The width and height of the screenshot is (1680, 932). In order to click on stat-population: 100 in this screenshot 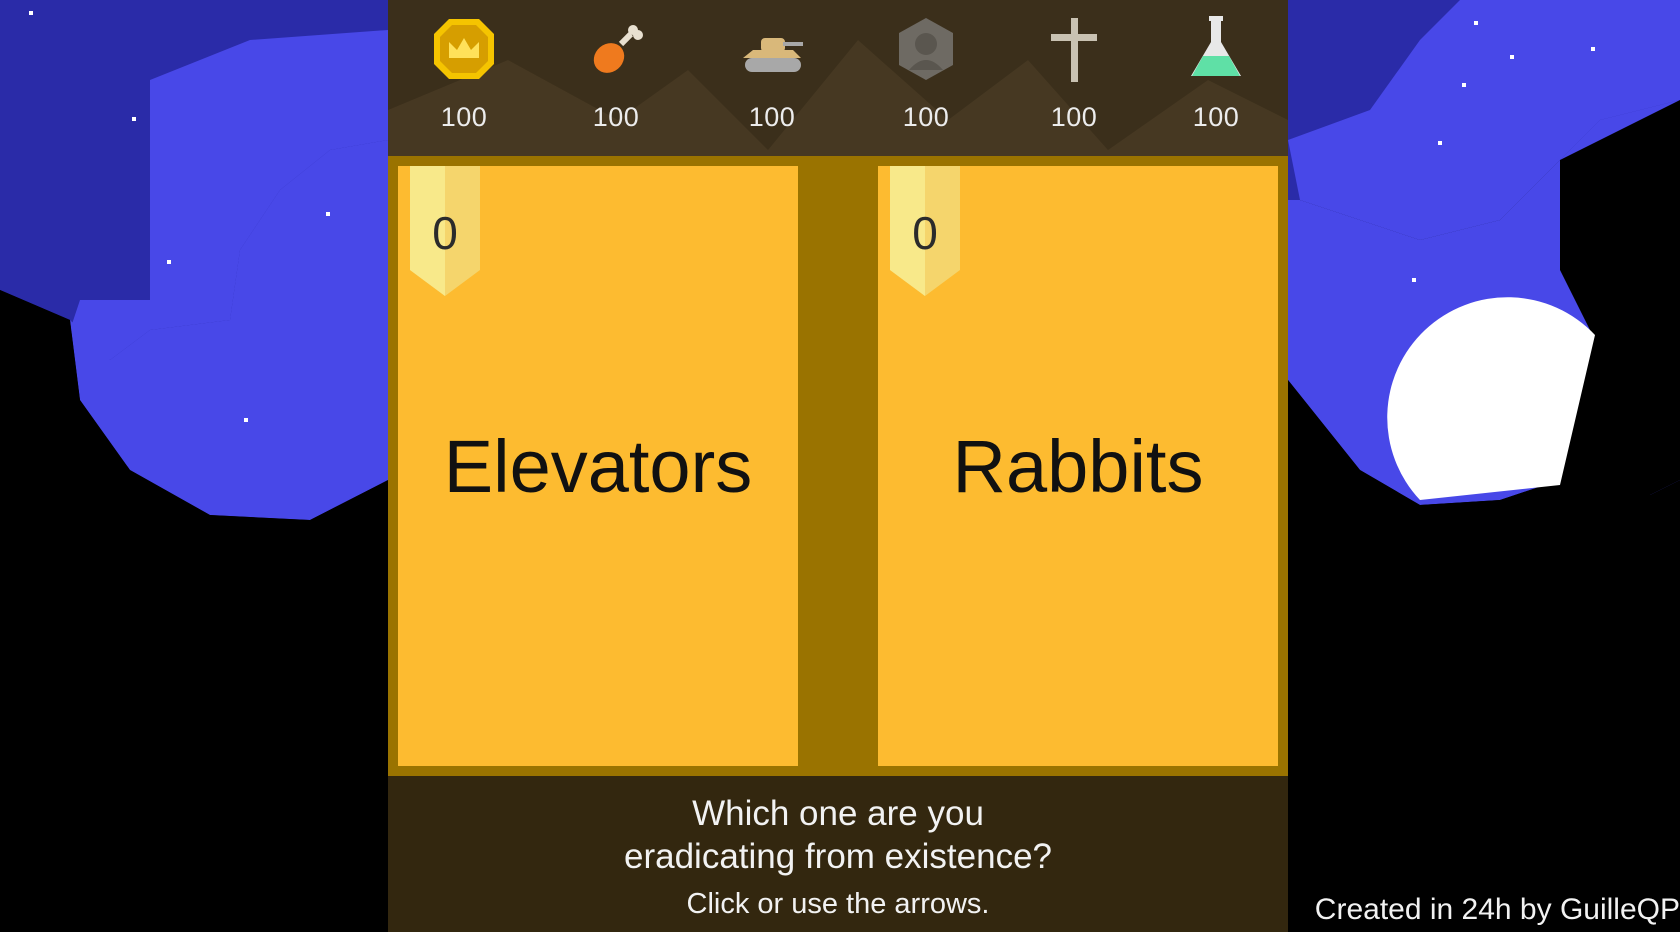, I will do `click(926, 74)`.